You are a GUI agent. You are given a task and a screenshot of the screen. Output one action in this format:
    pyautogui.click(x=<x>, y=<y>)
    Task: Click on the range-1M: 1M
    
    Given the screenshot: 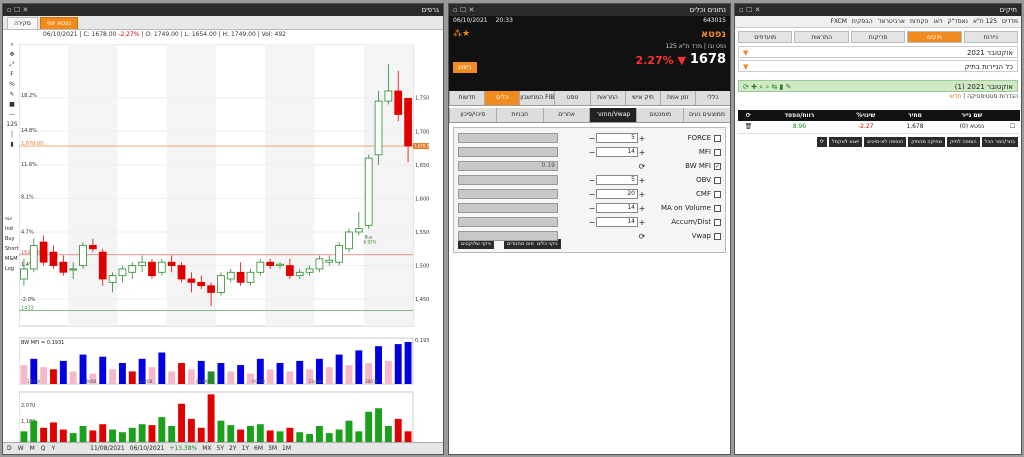 What is the action you would take?
    pyautogui.click(x=286, y=448)
    